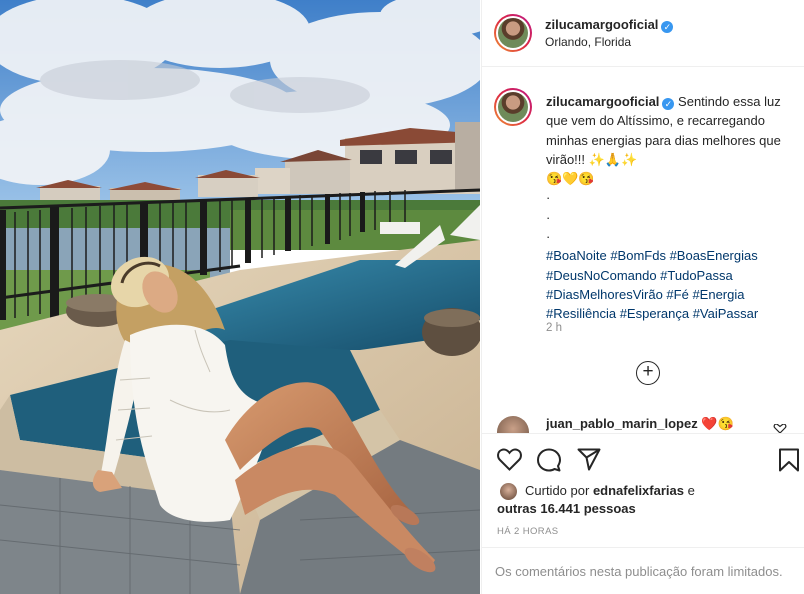 Image resolution: width=804 pixels, height=594 pixels. What do you see at coordinates (513, 33) in the screenshot?
I see `author-avatar` at bounding box center [513, 33].